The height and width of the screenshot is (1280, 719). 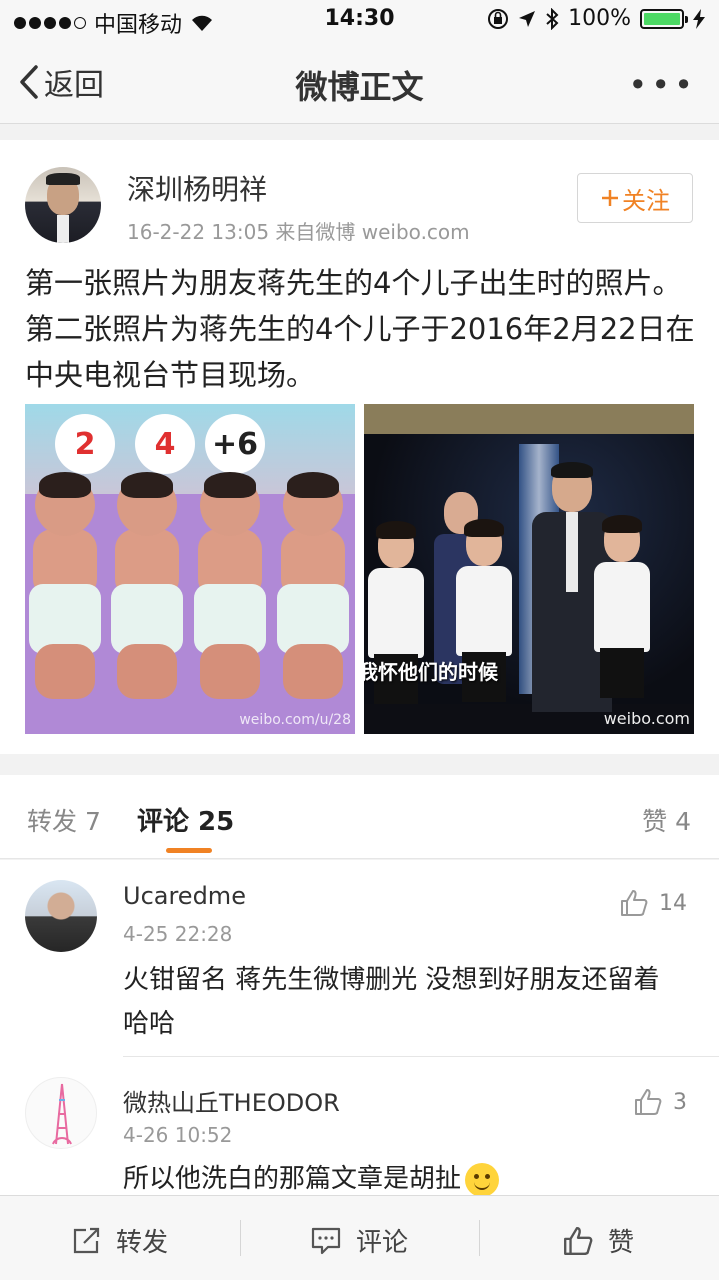 I want to click on bottom-action-bar: 转发 评论 赞, so click(x=359, y=1237).